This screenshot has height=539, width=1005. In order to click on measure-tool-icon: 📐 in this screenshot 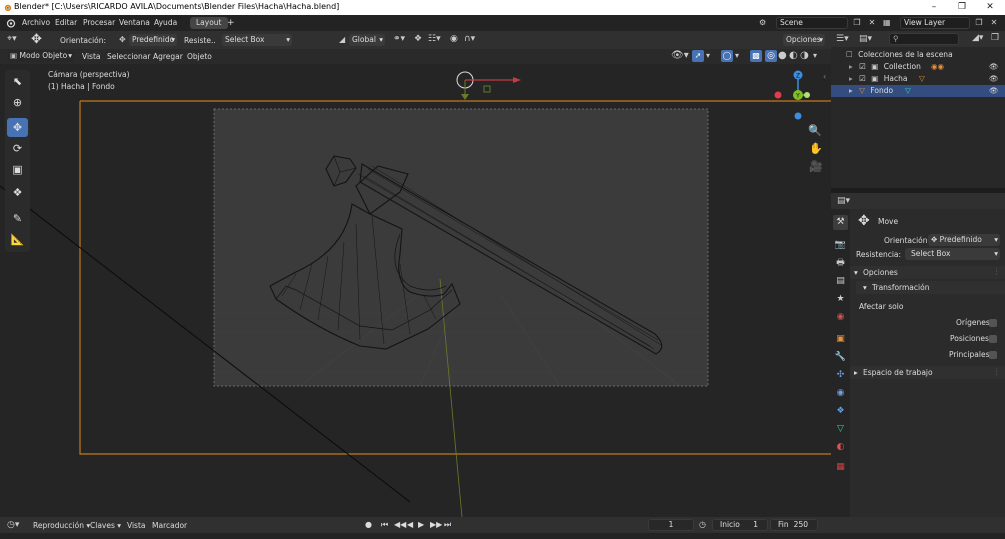, I will do `click(17, 239)`.